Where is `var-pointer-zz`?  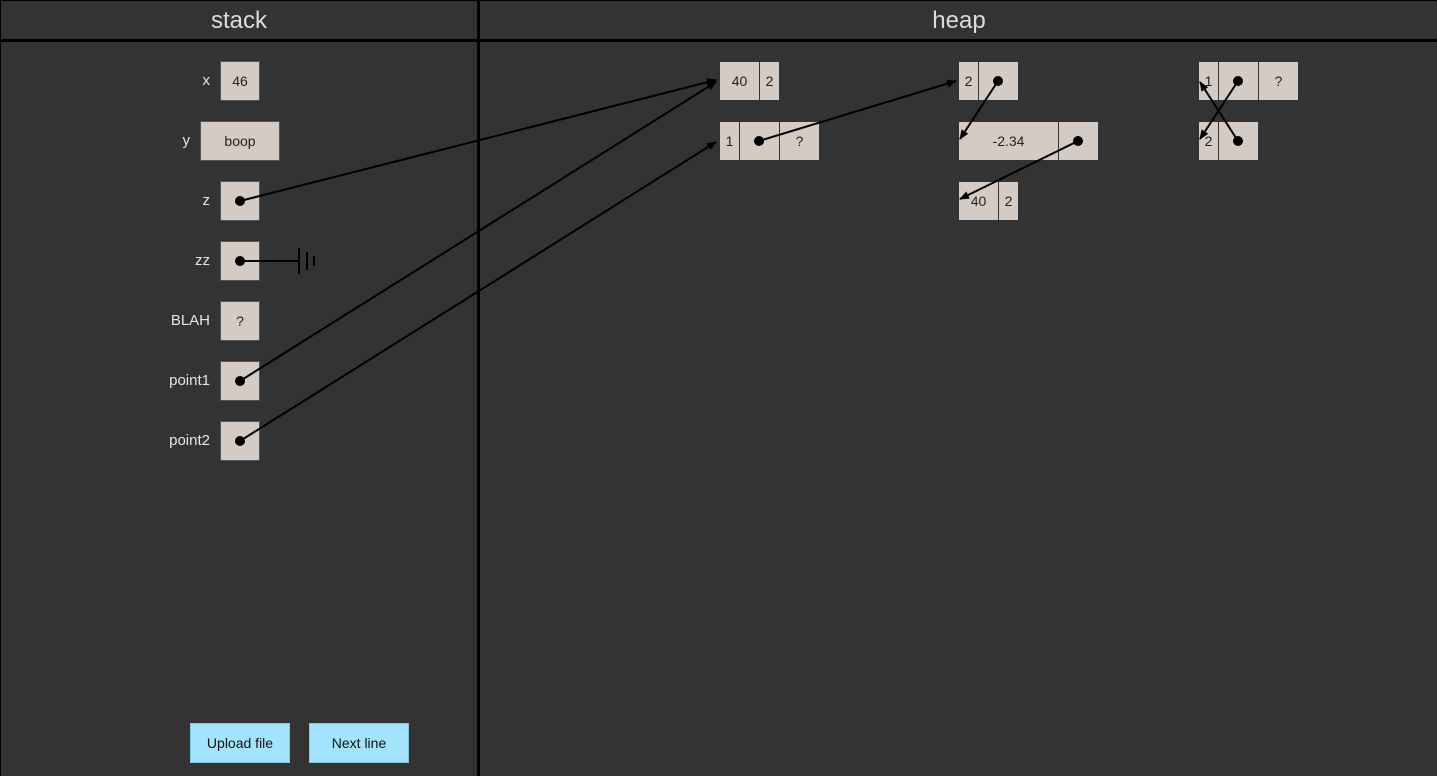
var-pointer-zz is located at coordinates (240, 261).